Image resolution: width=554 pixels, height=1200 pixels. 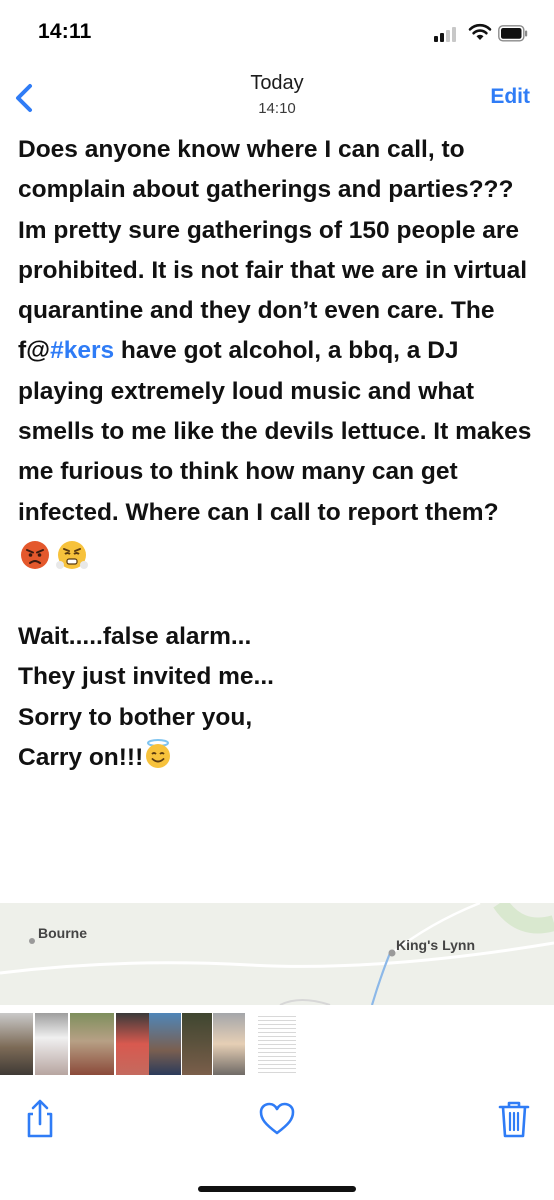 I want to click on note-line-carry-on: Carry on!!!, so click(x=281, y=758).